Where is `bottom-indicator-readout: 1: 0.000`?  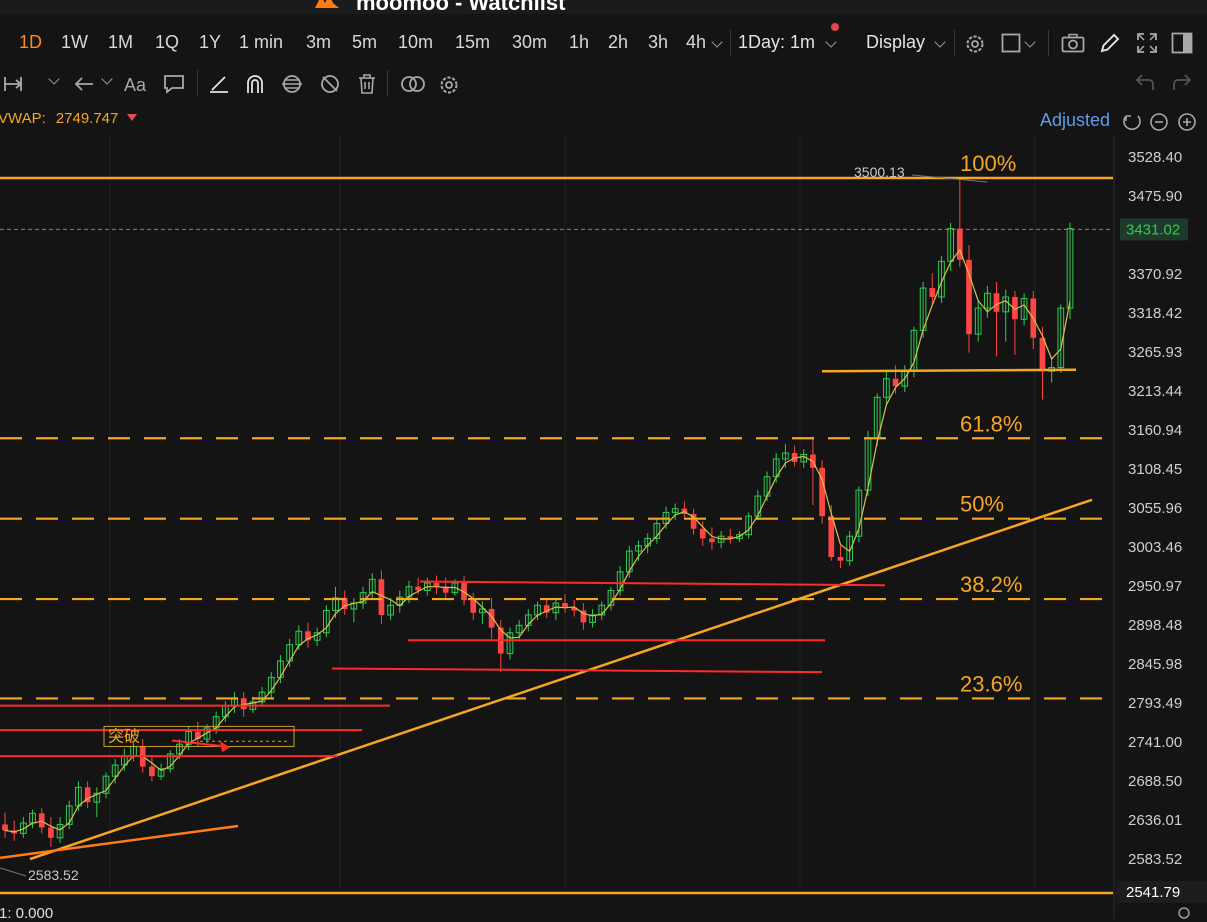 bottom-indicator-readout: 1: 0.000 is located at coordinates (27, 913).